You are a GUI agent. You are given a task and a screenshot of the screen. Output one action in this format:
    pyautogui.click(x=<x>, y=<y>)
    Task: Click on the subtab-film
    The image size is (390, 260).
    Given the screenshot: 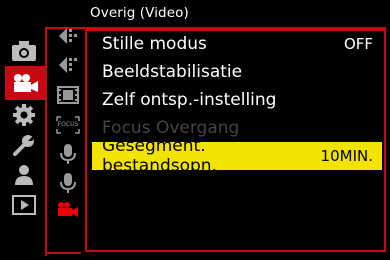 What is the action you would take?
    pyautogui.click(x=68, y=95)
    